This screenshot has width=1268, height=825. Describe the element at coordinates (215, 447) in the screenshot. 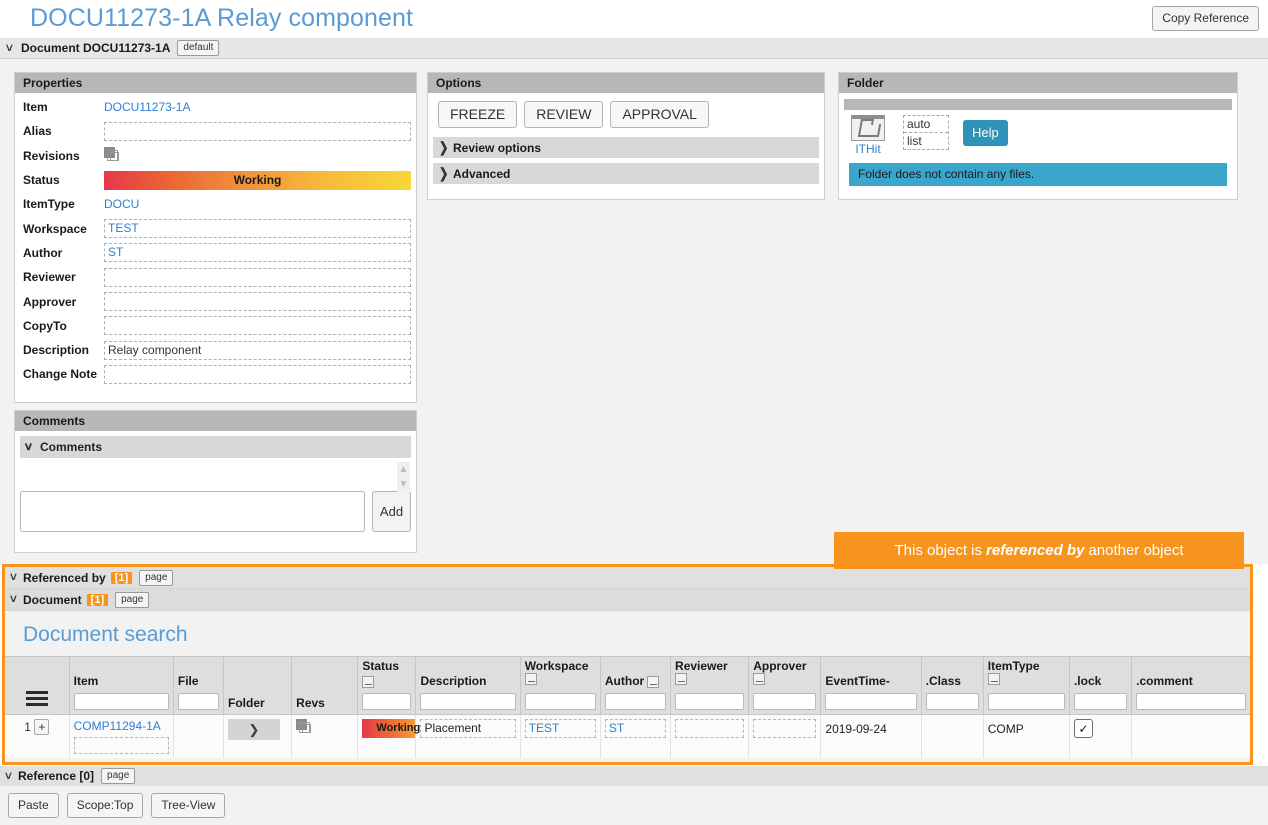

I see `comments-section-header: ∨ Comments` at that location.